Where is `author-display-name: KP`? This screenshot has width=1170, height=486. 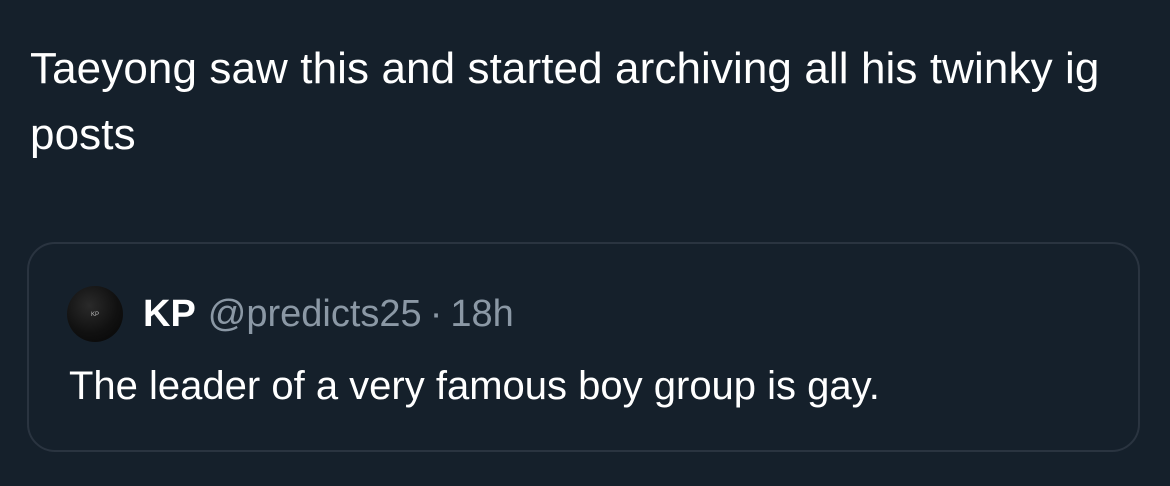 author-display-name: KP is located at coordinates (169, 314).